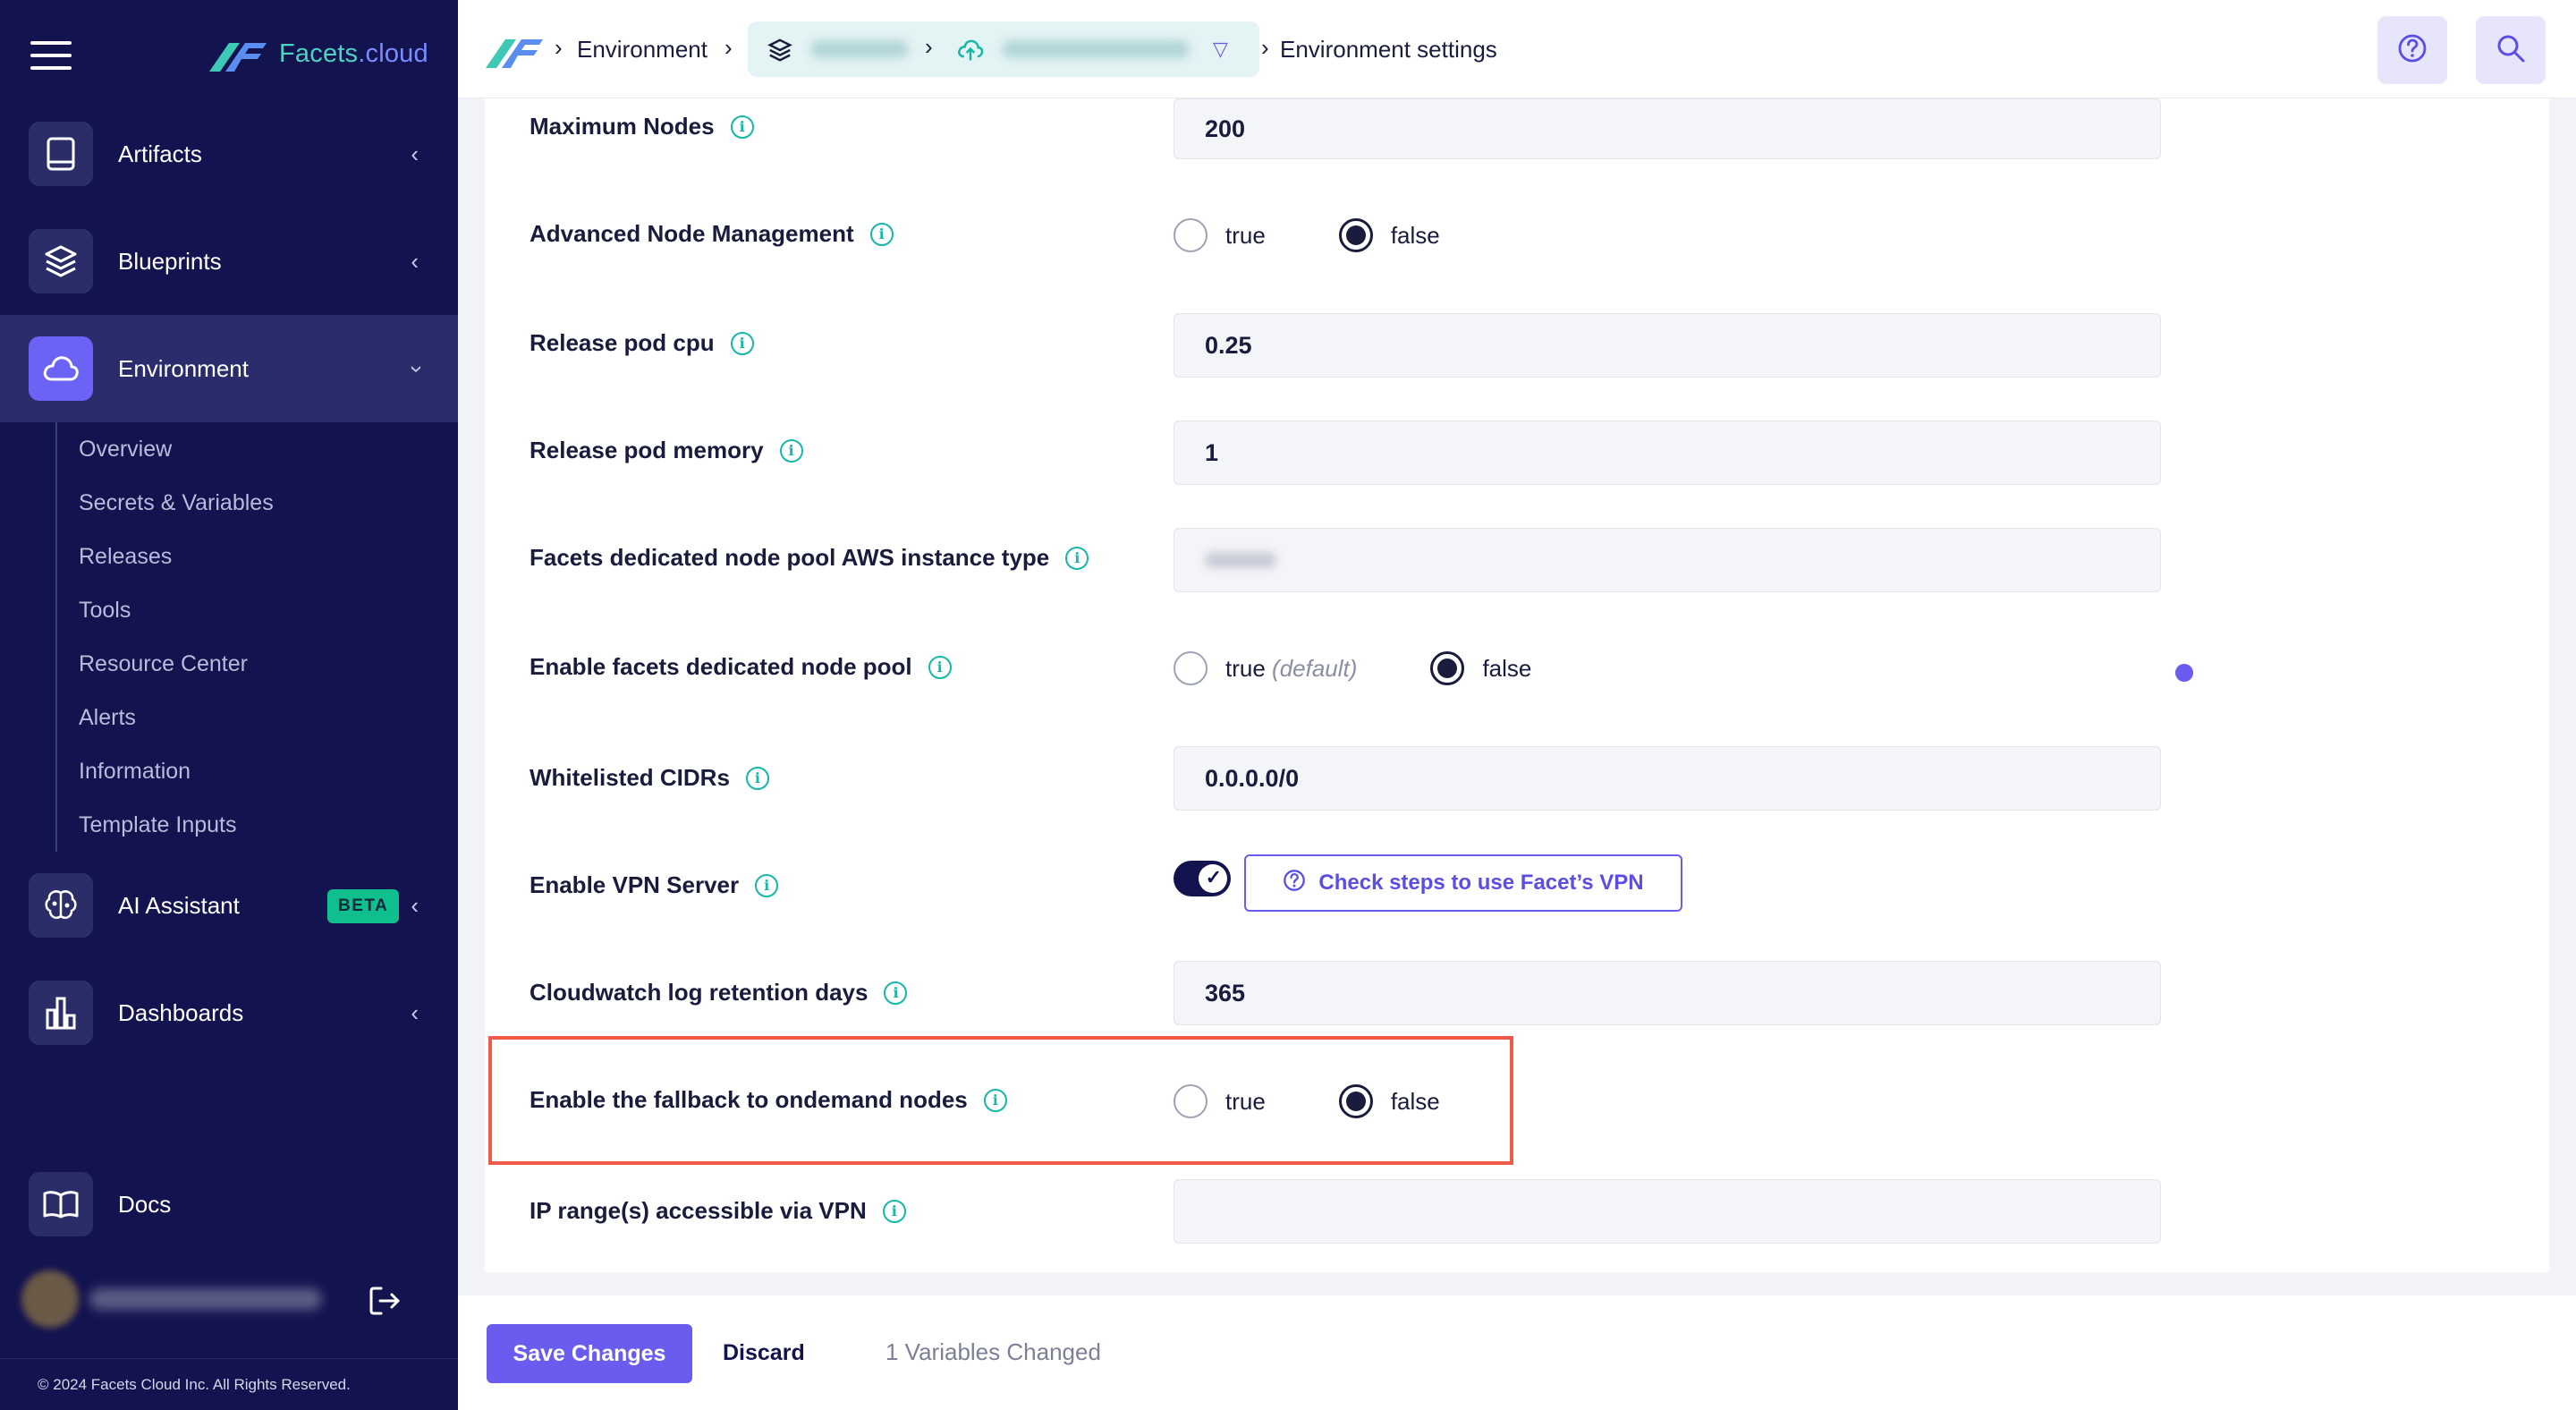 Image resolution: width=2576 pixels, height=1410 pixels. I want to click on help-button, so click(2412, 50).